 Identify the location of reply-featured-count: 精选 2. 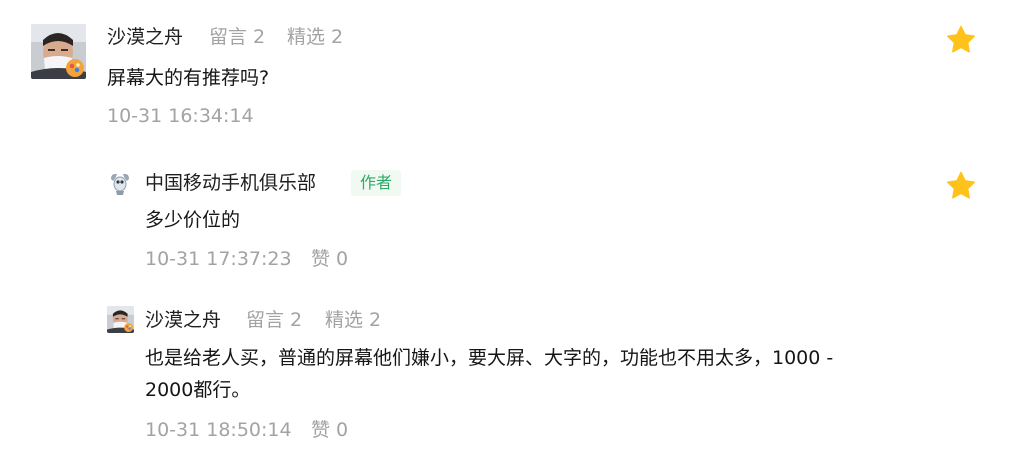
(353, 320).